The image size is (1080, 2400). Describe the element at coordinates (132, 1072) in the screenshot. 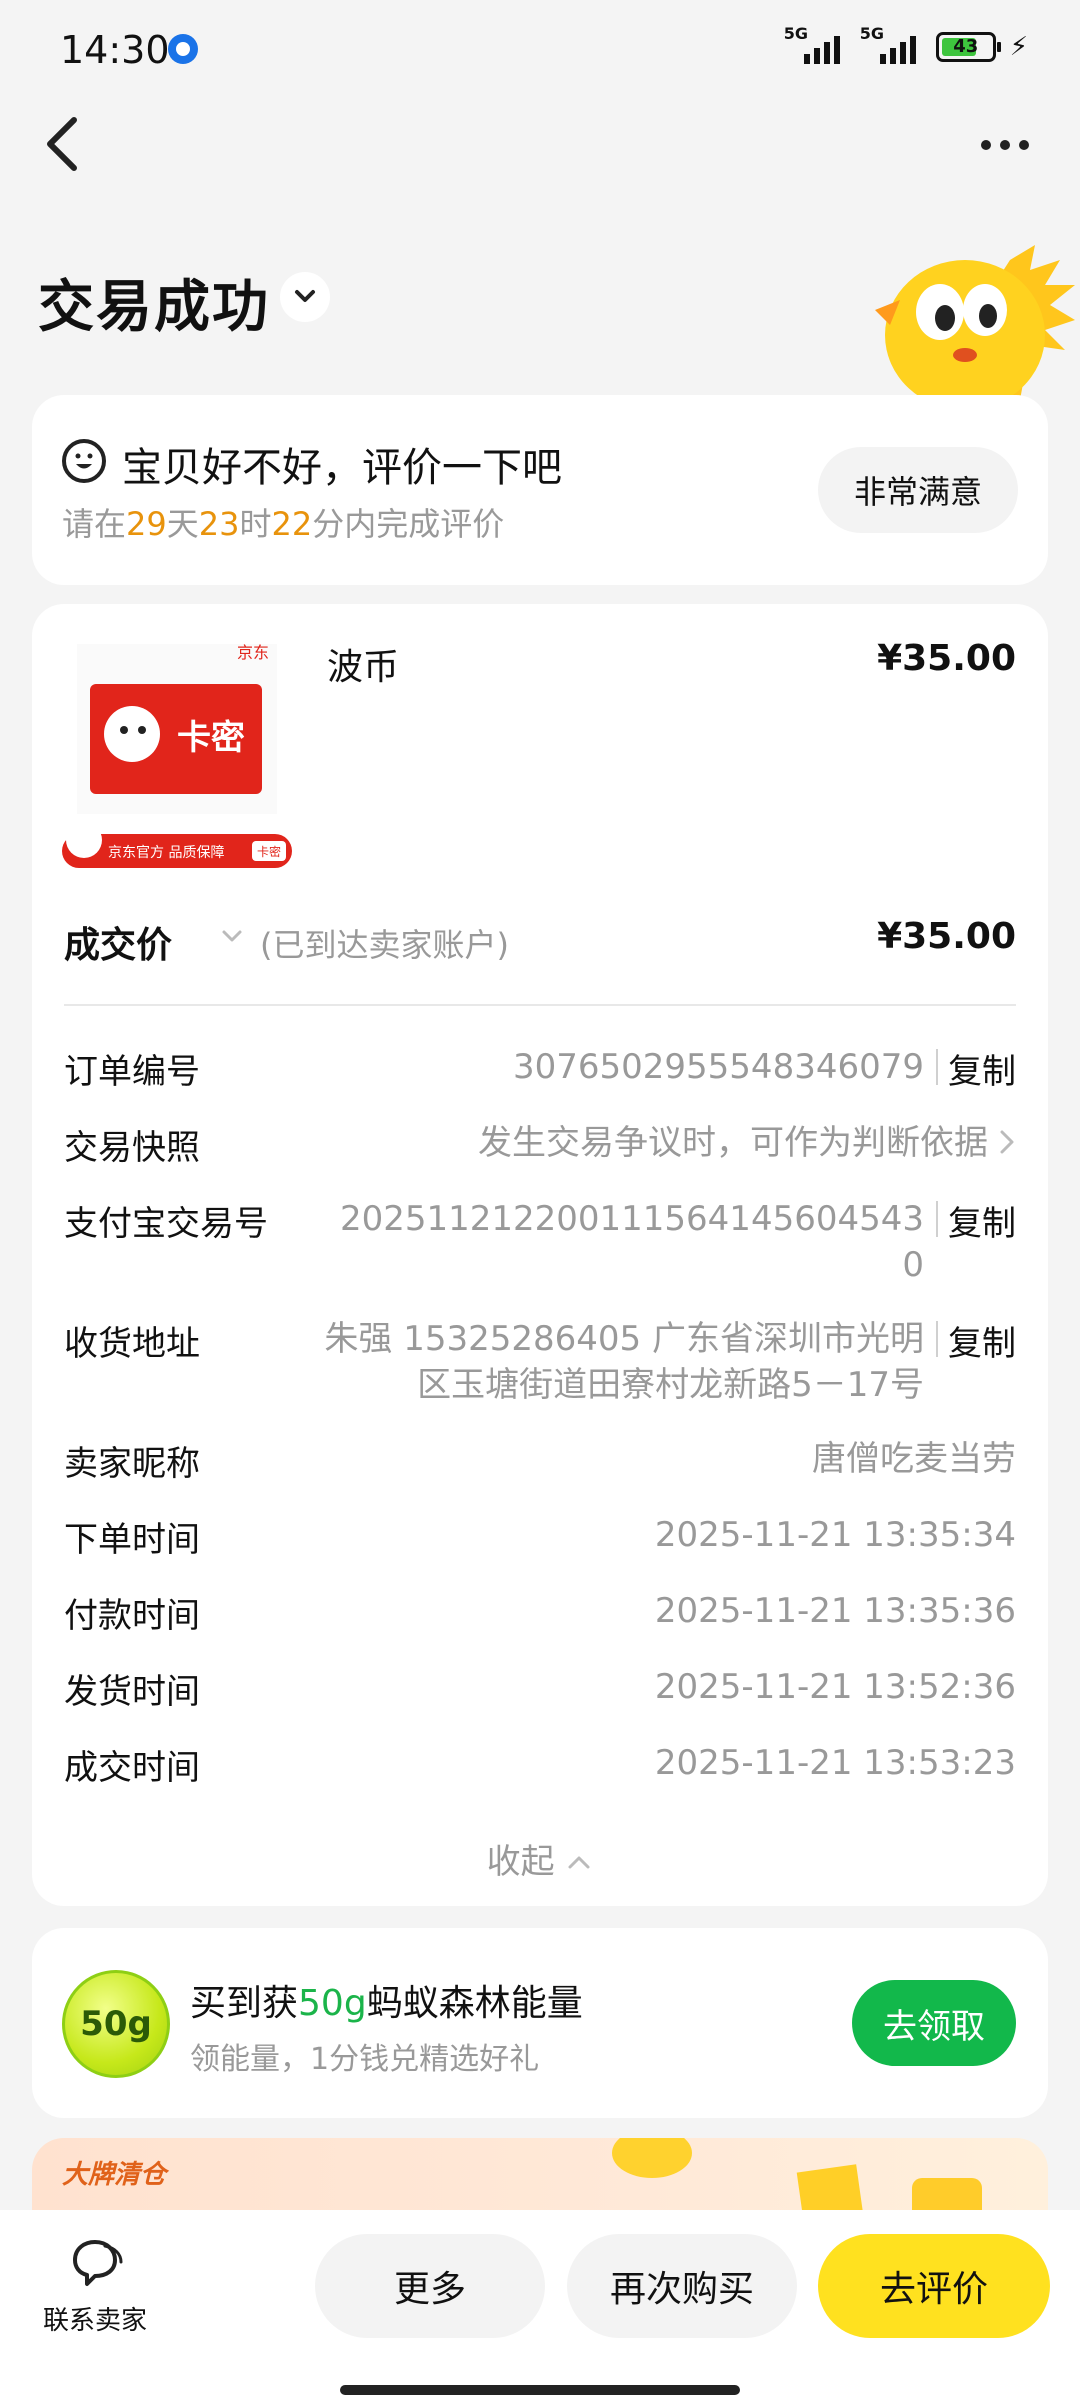

I see `order-number-label: 订单编号` at that location.